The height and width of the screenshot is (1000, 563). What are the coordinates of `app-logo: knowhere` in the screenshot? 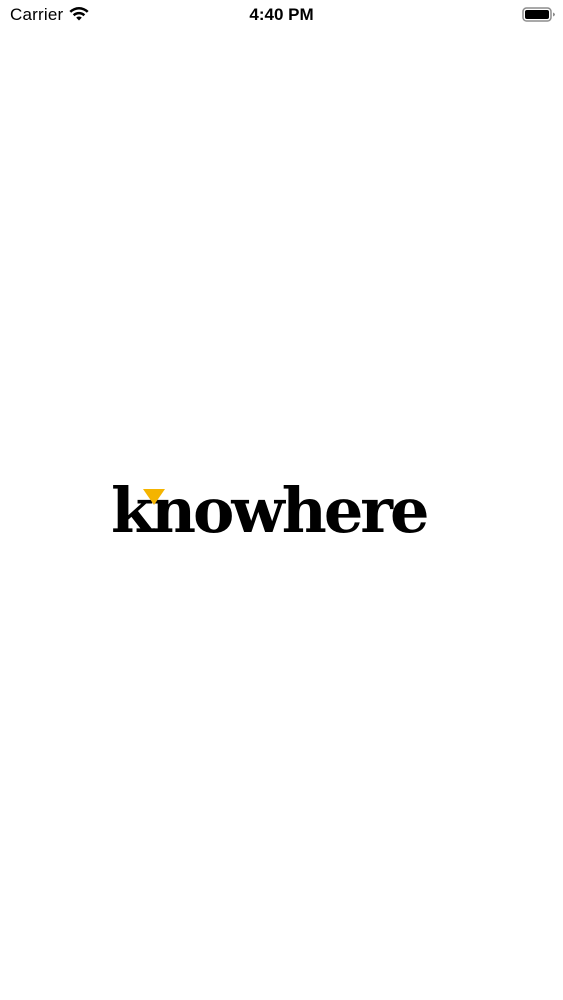 It's located at (282, 513).